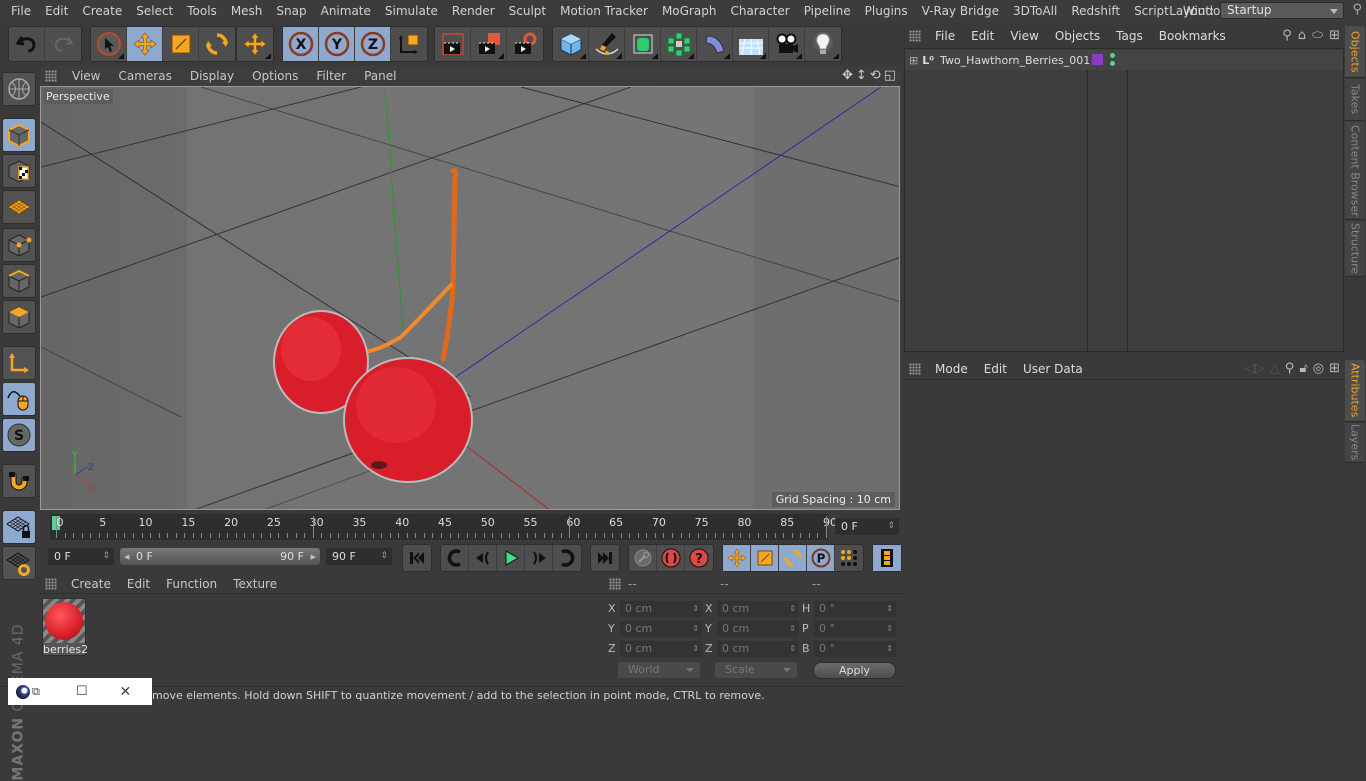 The width and height of the screenshot is (1366, 781). Describe the element at coordinates (144, 76) in the screenshot. I see `viewport-menu-cameras: Cameras` at that location.